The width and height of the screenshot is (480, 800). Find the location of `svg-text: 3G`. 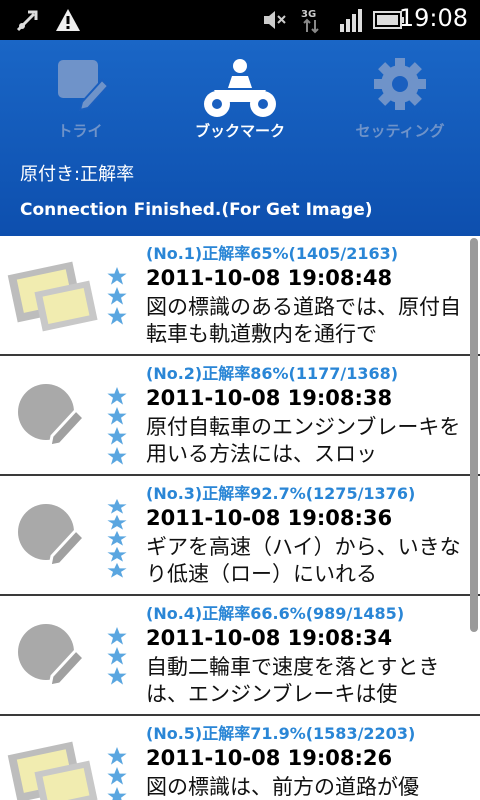

svg-text: 3G is located at coordinates (308, 14).